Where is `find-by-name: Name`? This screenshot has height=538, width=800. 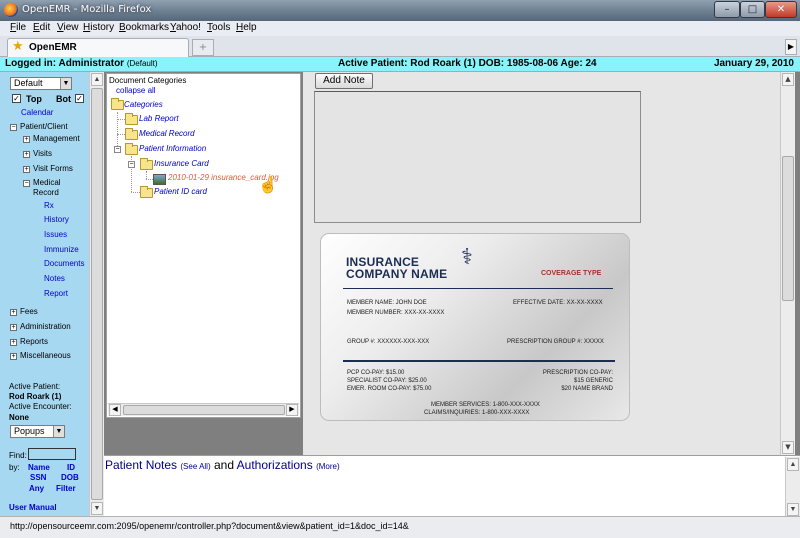
find-by-name: Name is located at coordinates (39, 467).